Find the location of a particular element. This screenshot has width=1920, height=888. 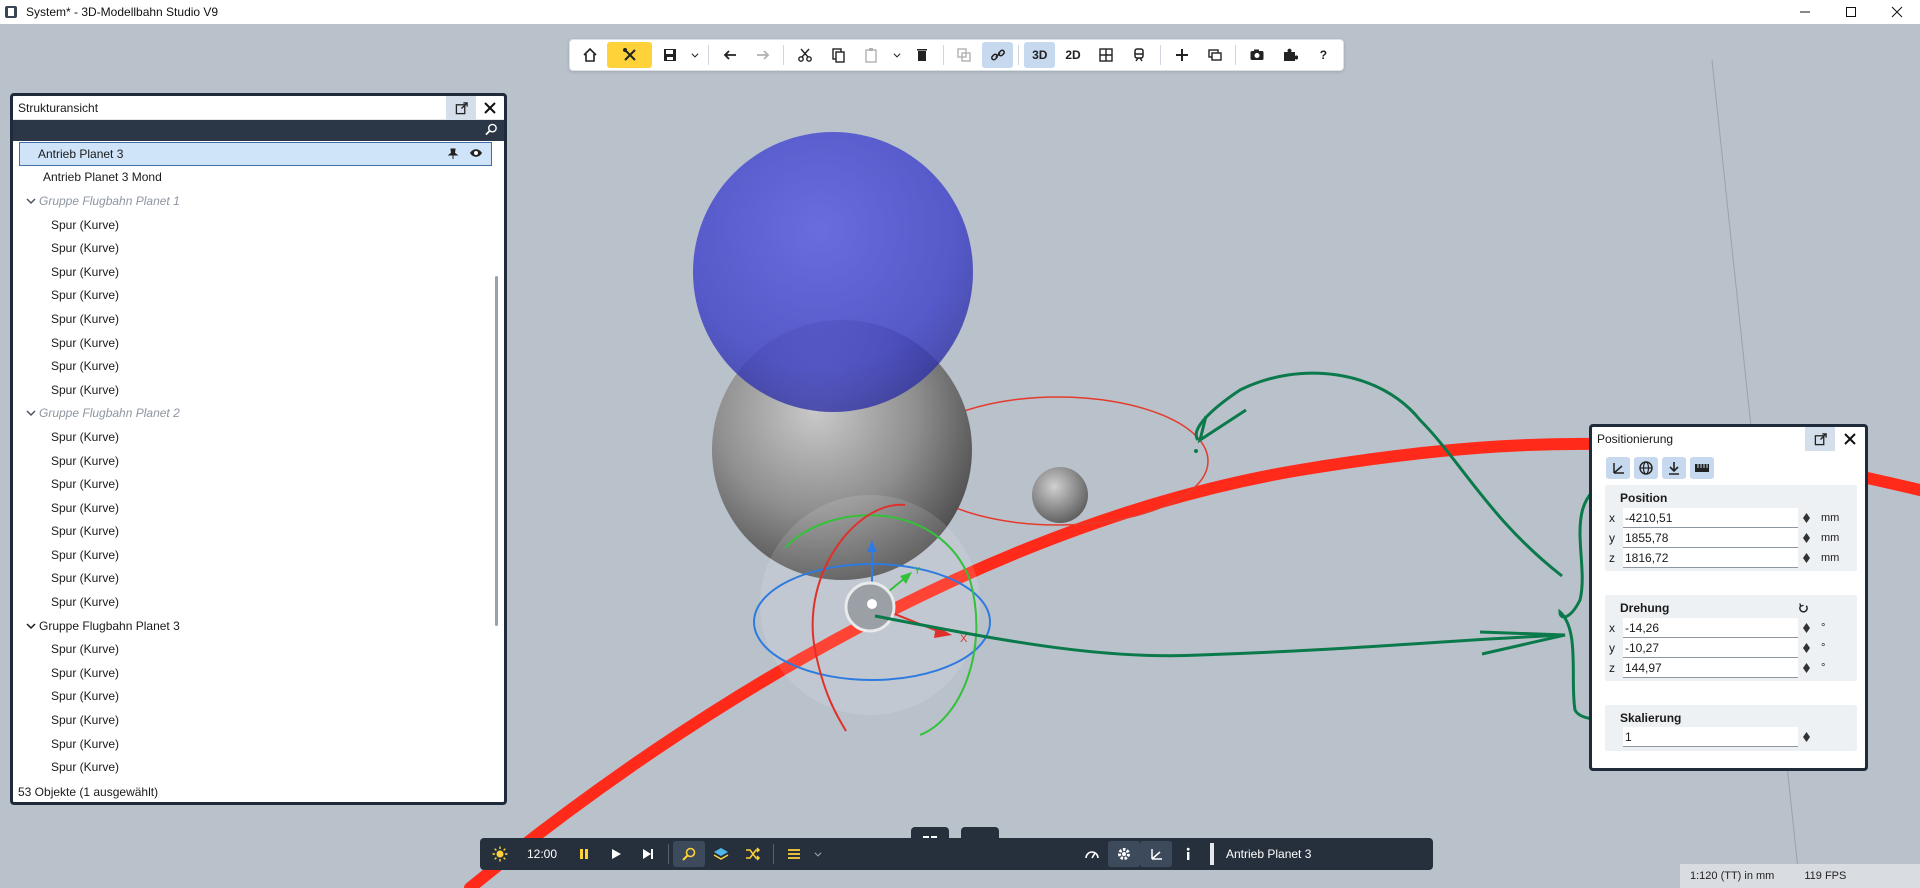

home-button is located at coordinates (589, 55).